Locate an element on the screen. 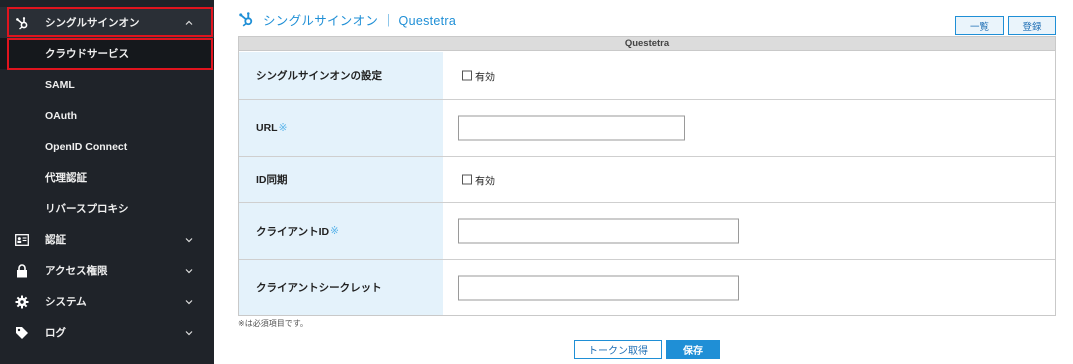 The image size is (1073, 364). register-button: 登録 is located at coordinates (1032, 25).